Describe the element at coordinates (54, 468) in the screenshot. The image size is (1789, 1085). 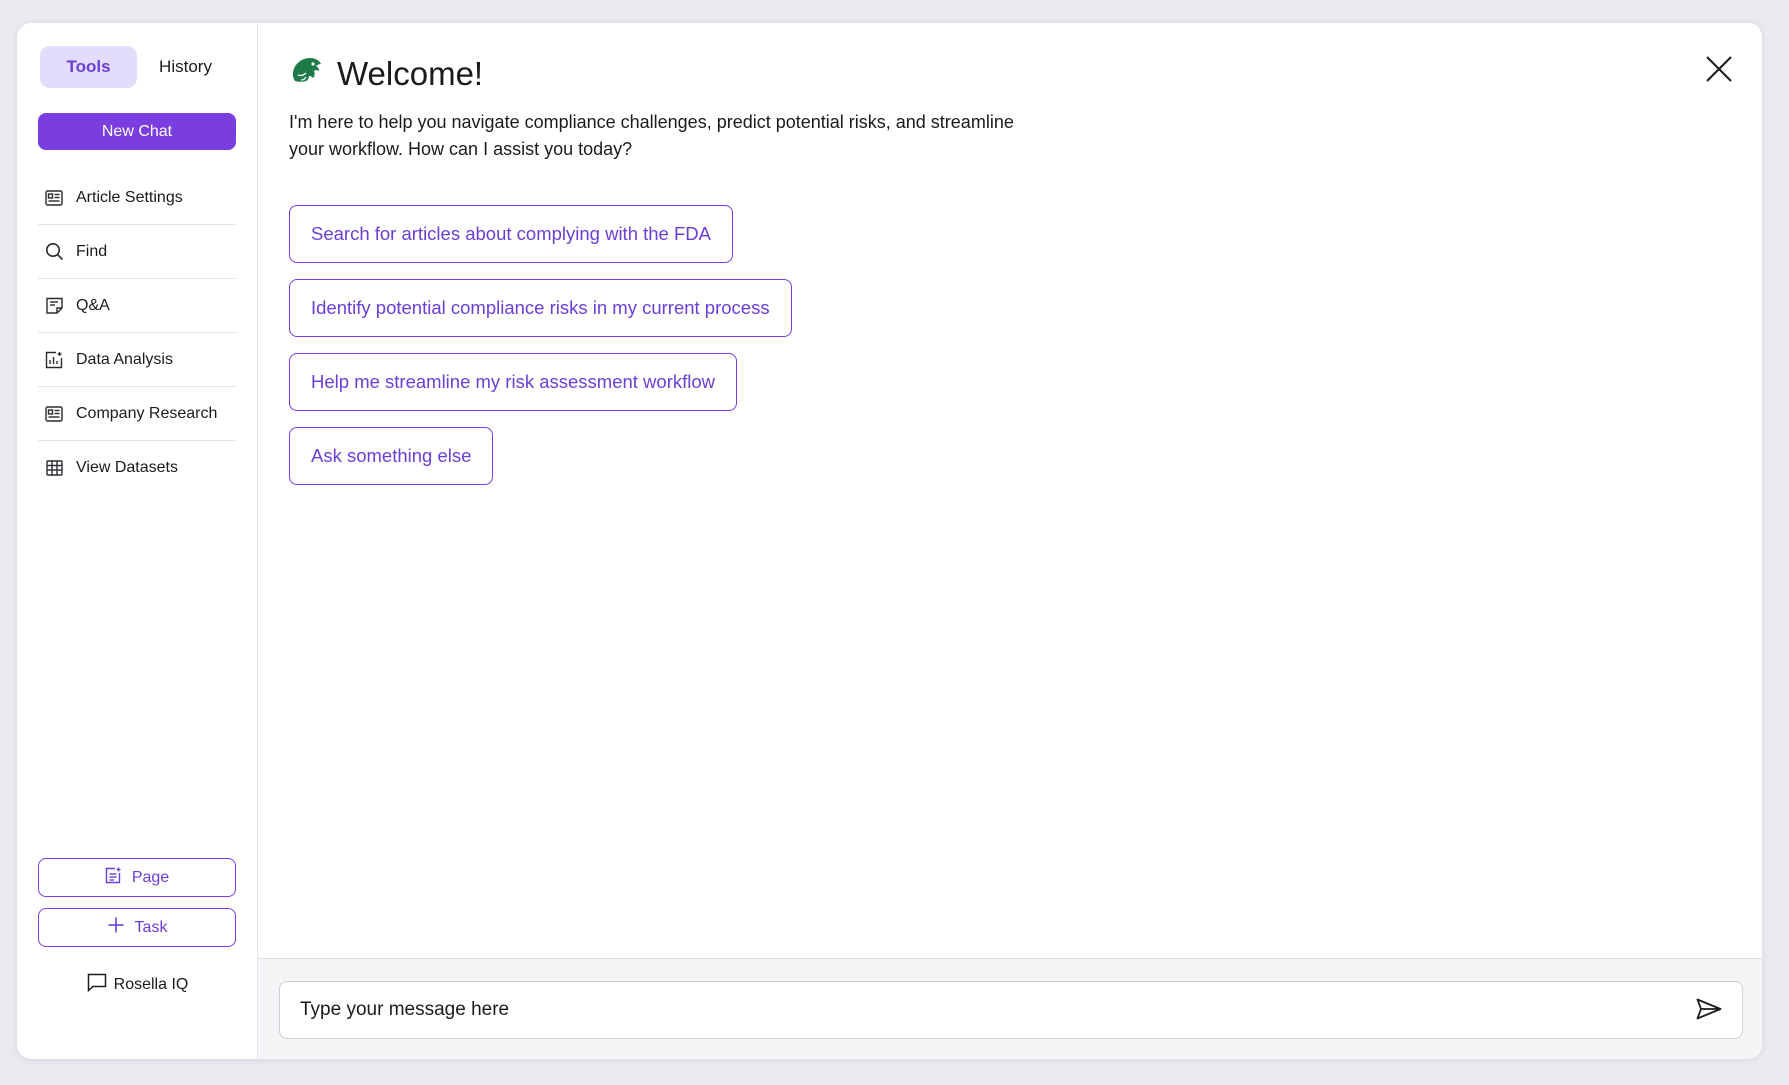
I see `table-icon` at that location.